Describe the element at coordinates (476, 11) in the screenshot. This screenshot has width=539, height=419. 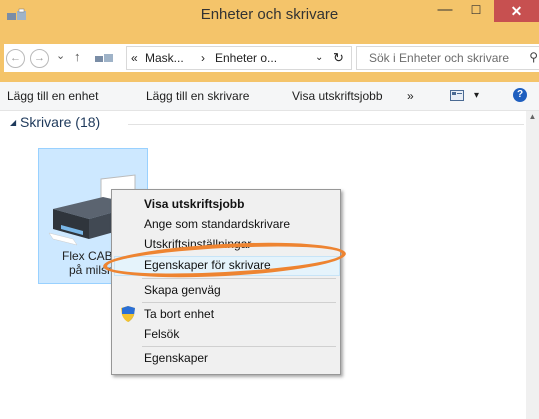
I see `maximize-button: ☐` at that location.